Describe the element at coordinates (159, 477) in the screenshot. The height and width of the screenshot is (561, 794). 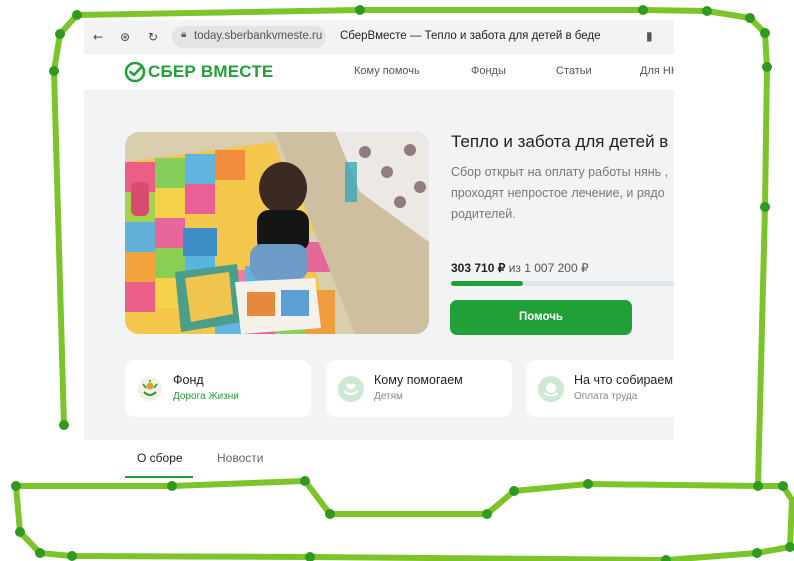
I see `active-tab-indicator` at that location.